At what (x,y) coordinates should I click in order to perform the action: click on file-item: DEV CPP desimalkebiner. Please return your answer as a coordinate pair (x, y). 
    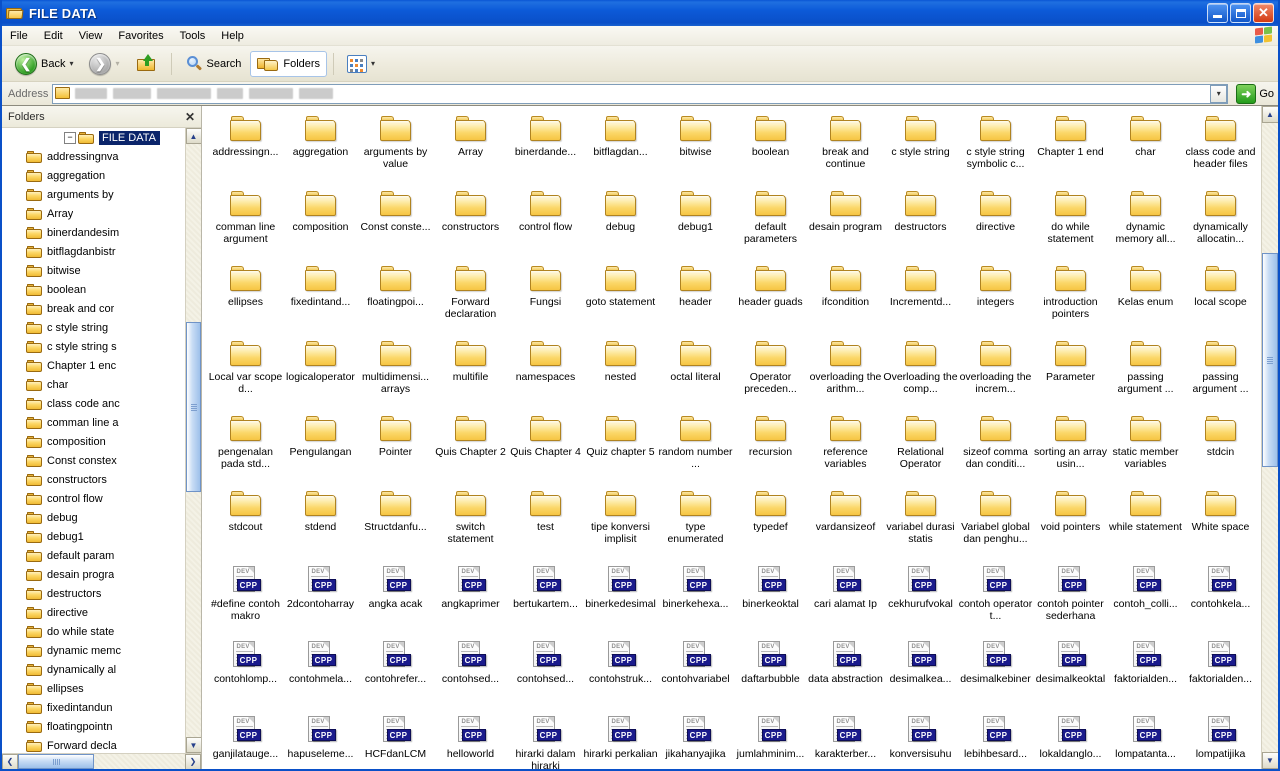
    Looking at the image, I should click on (995, 674).